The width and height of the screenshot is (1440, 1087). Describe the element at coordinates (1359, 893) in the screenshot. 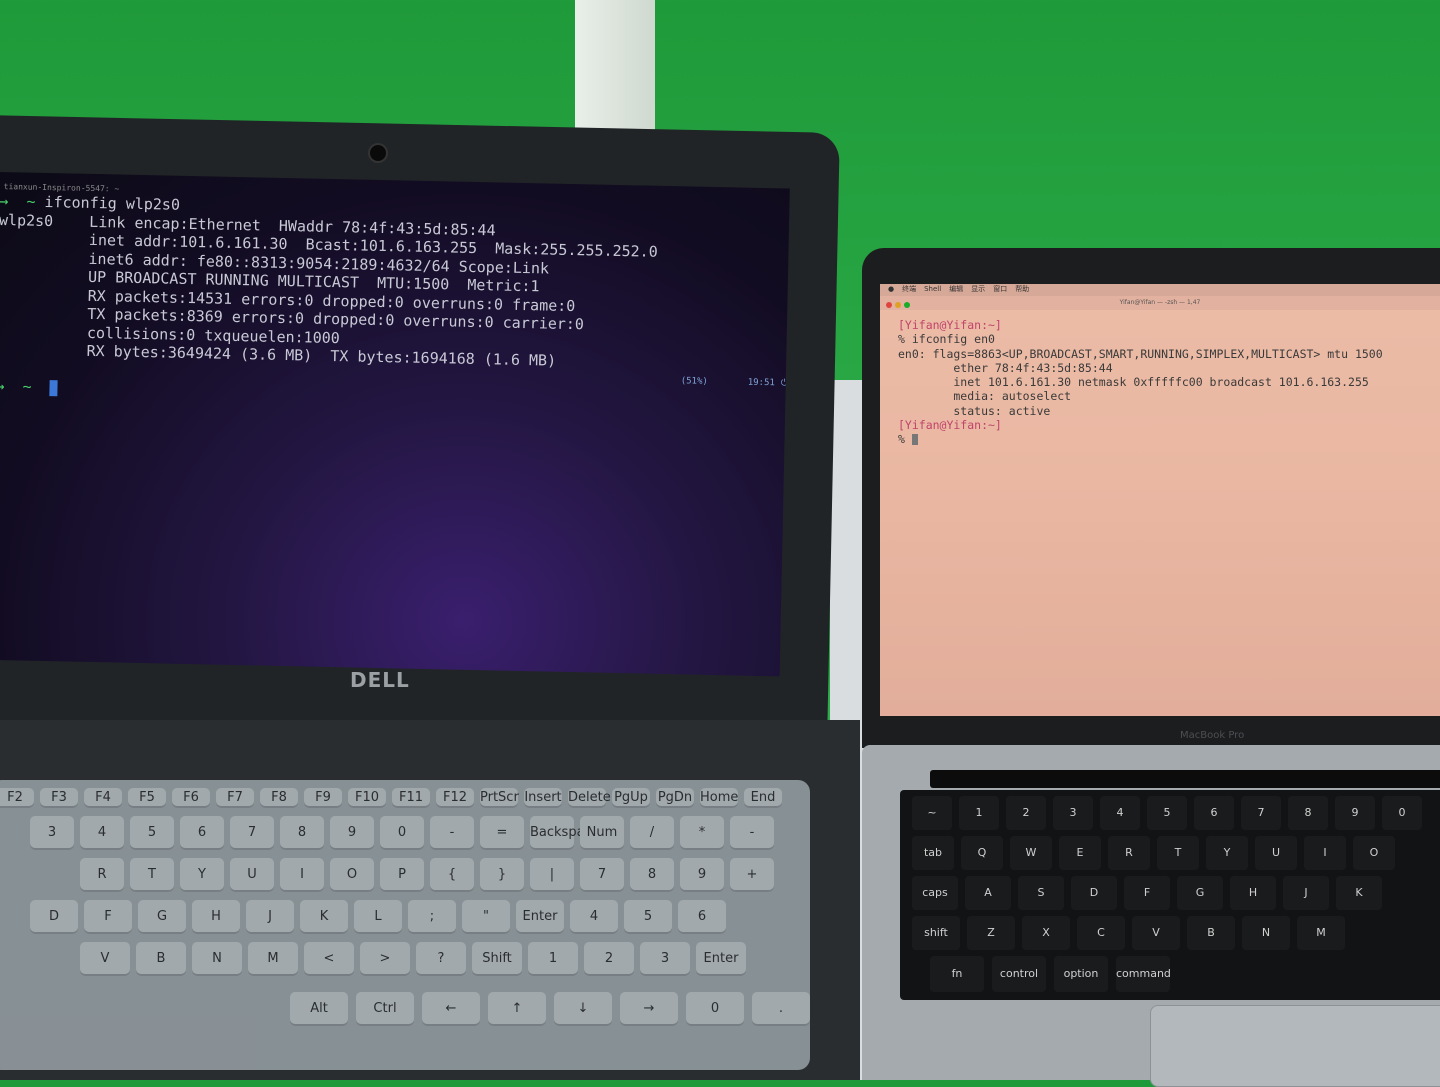

I see `key-k: K` at that location.